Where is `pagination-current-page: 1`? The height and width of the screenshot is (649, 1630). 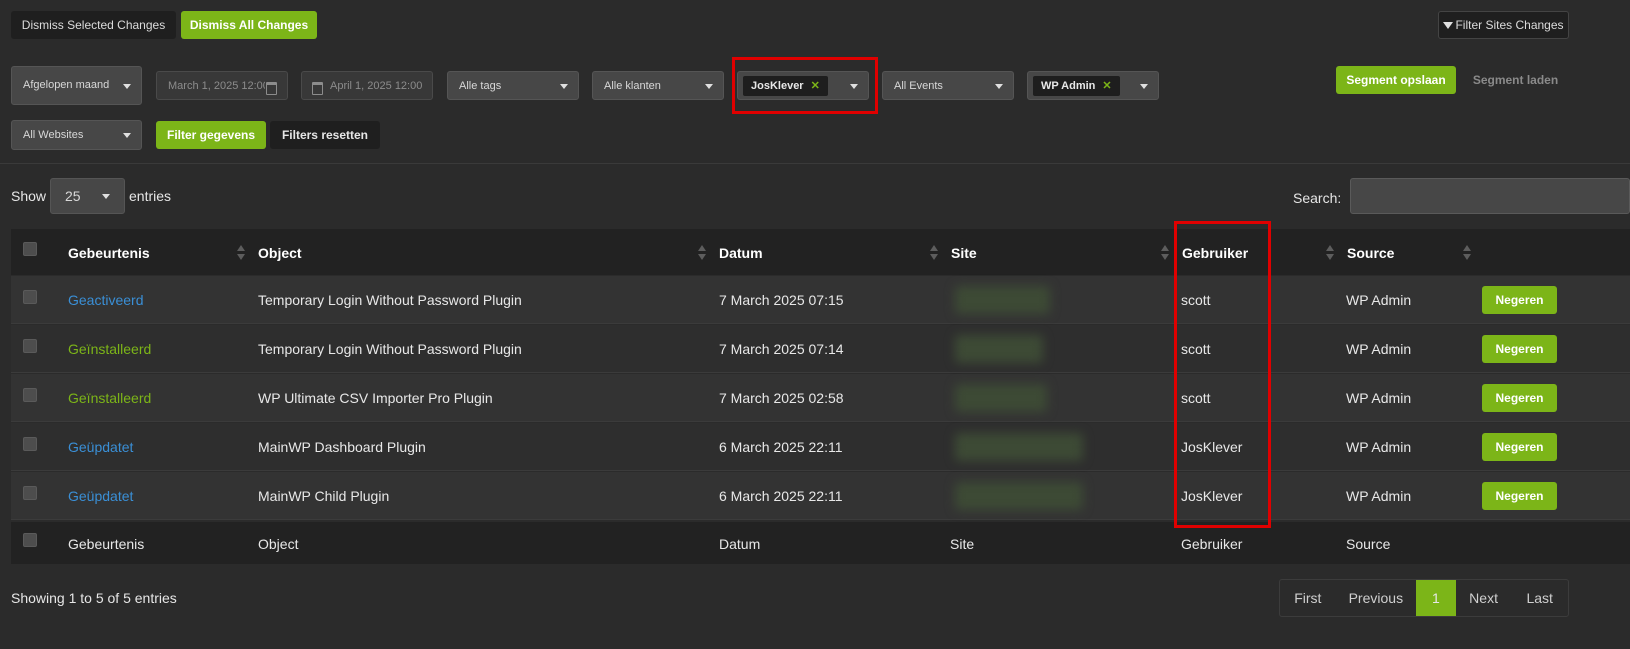
pagination-current-page: 1 is located at coordinates (1436, 598).